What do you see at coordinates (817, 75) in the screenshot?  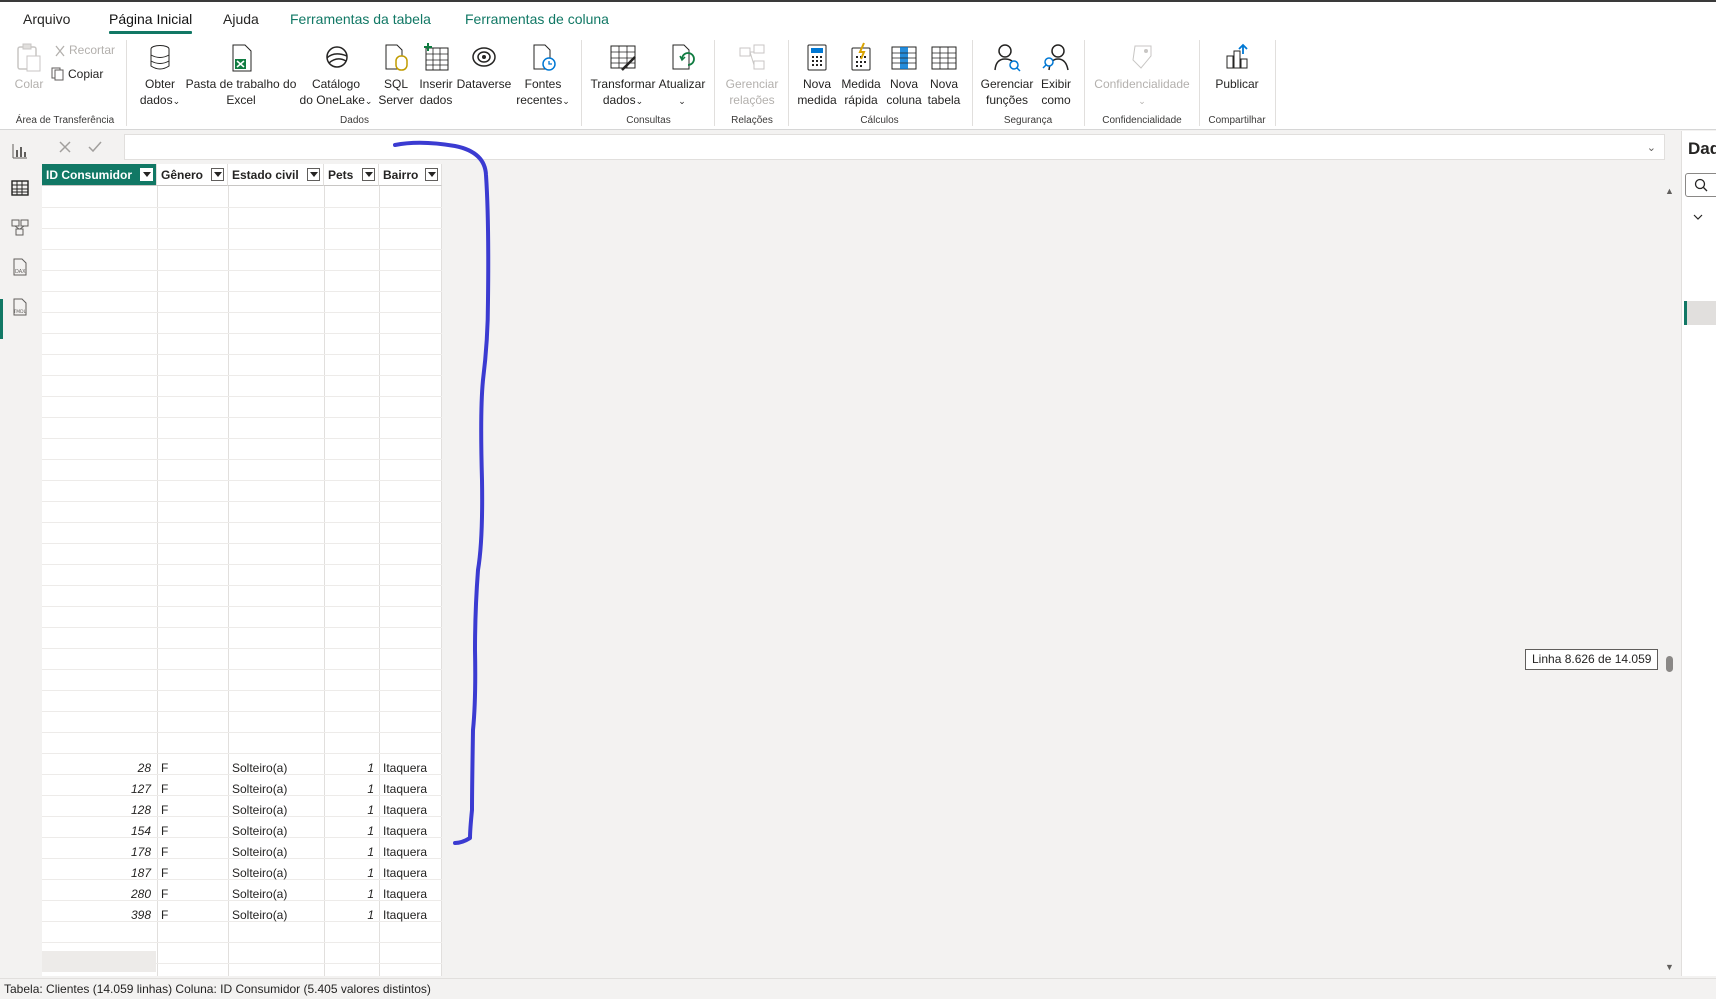 I see `new-measure-button: Nova medida` at bounding box center [817, 75].